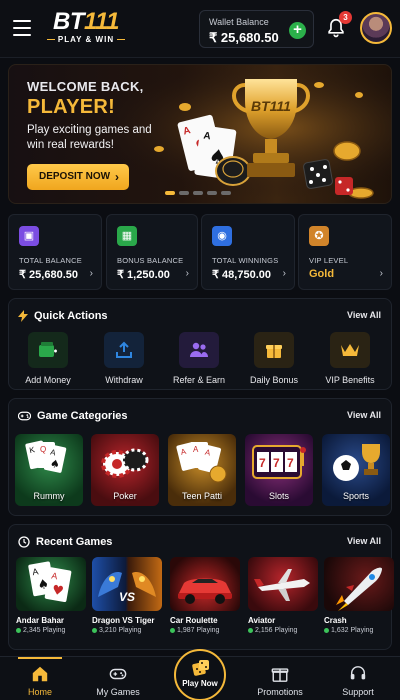 Image resolution: width=400 pixels, height=700 pixels. I want to click on quick-action-label: Daily Bonus, so click(274, 380).